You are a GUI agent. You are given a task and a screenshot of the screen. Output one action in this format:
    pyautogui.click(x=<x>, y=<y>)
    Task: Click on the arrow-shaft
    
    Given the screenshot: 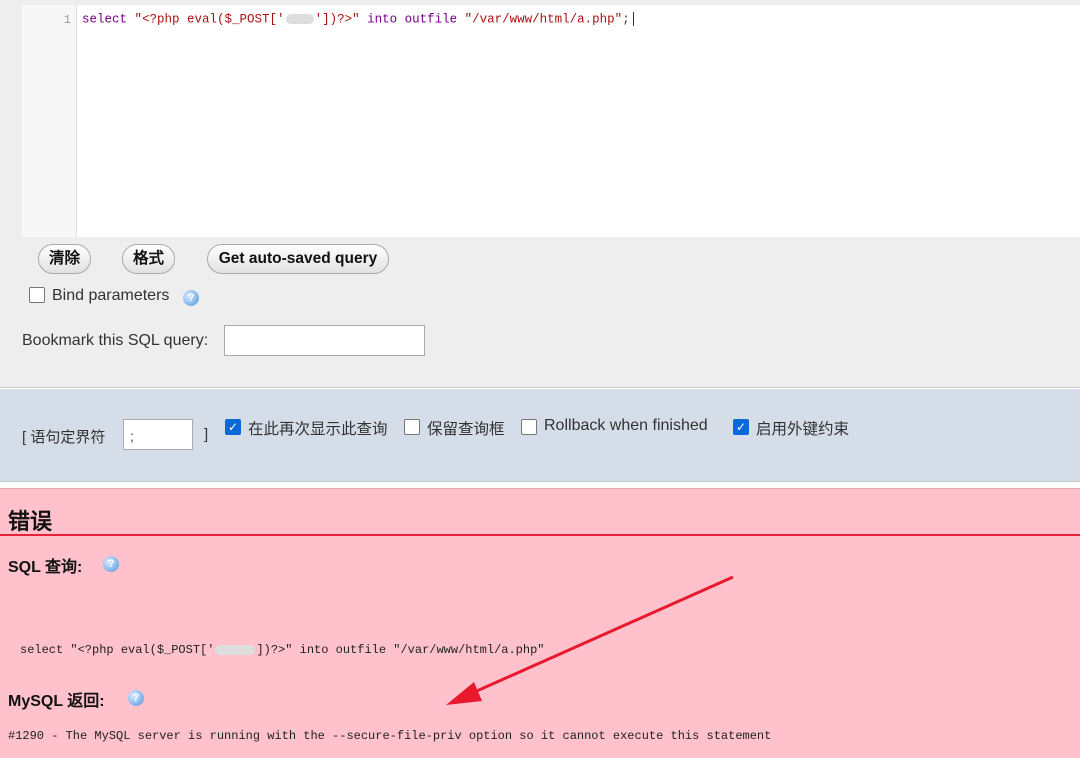 What is the action you would take?
    pyautogui.click(x=601, y=635)
    